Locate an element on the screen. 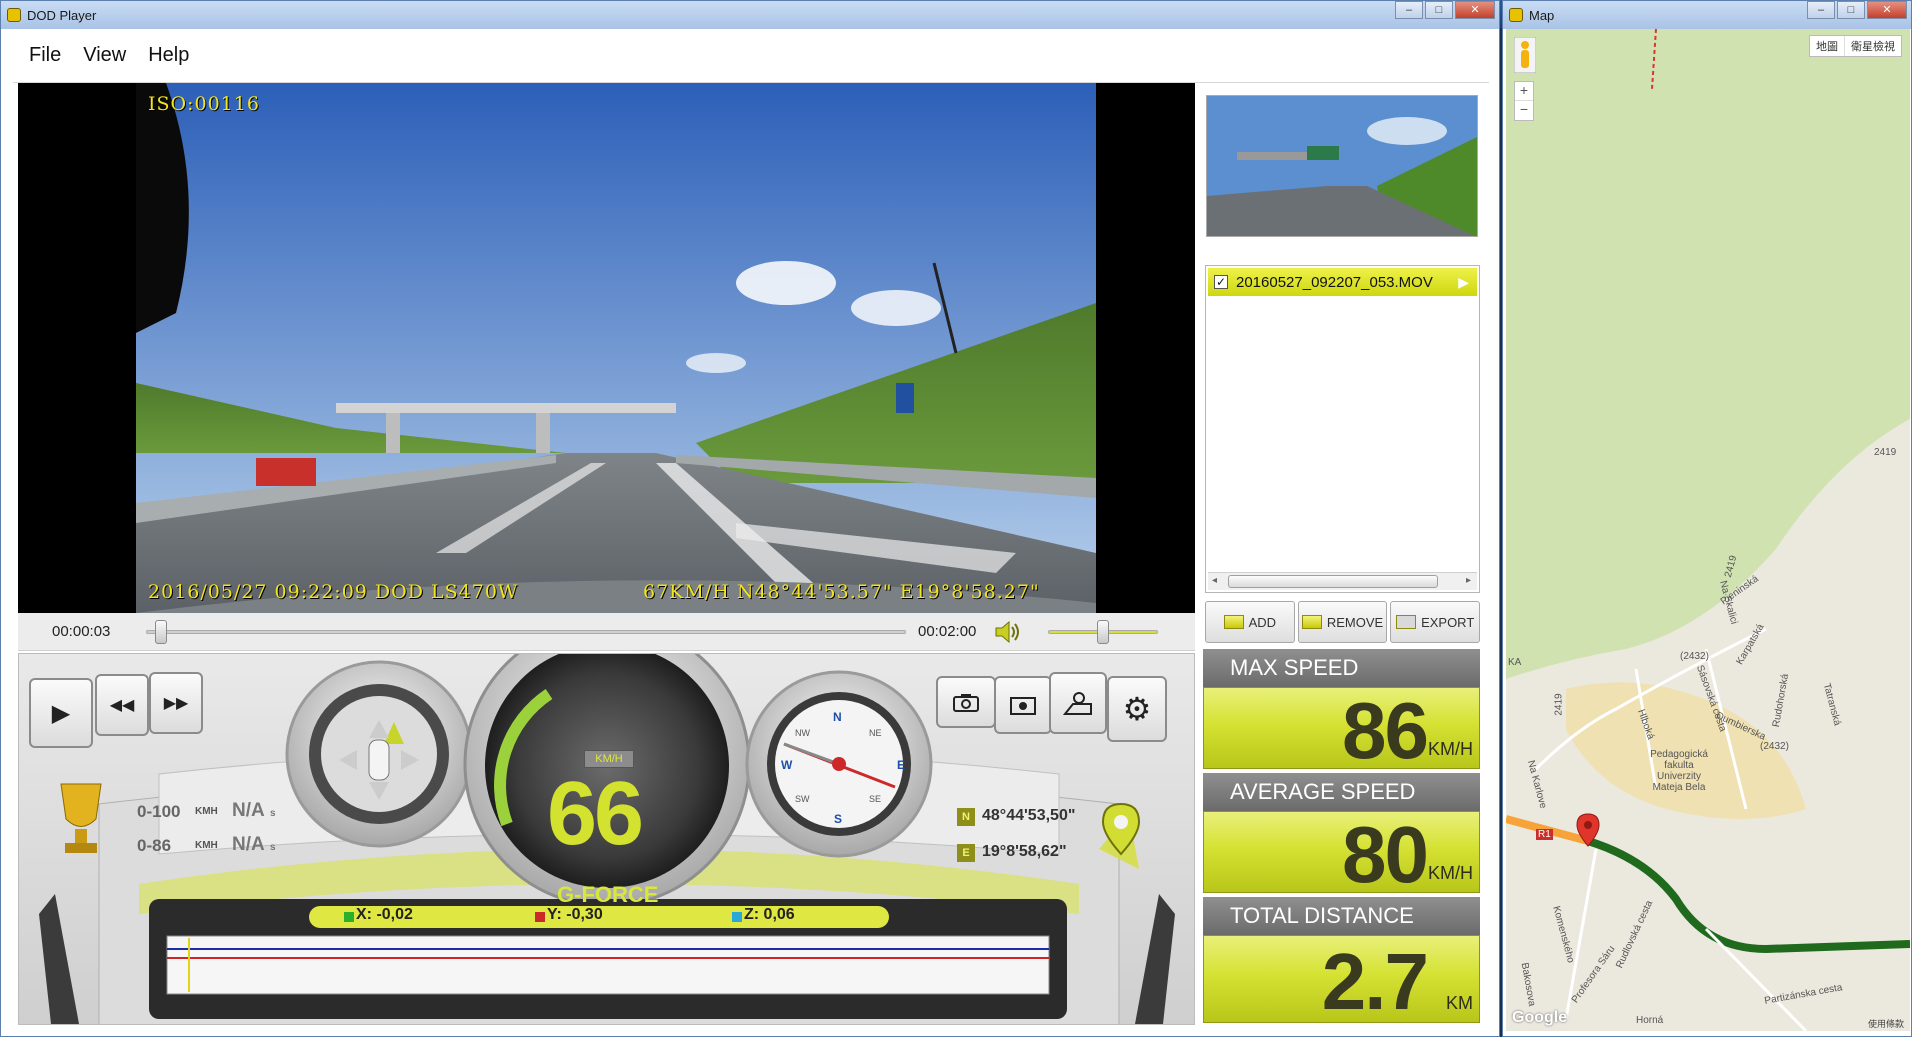 Image resolution: width=1912 pixels, height=1037 pixels. max-speed-value: 86 is located at coordinates (1385, 730).